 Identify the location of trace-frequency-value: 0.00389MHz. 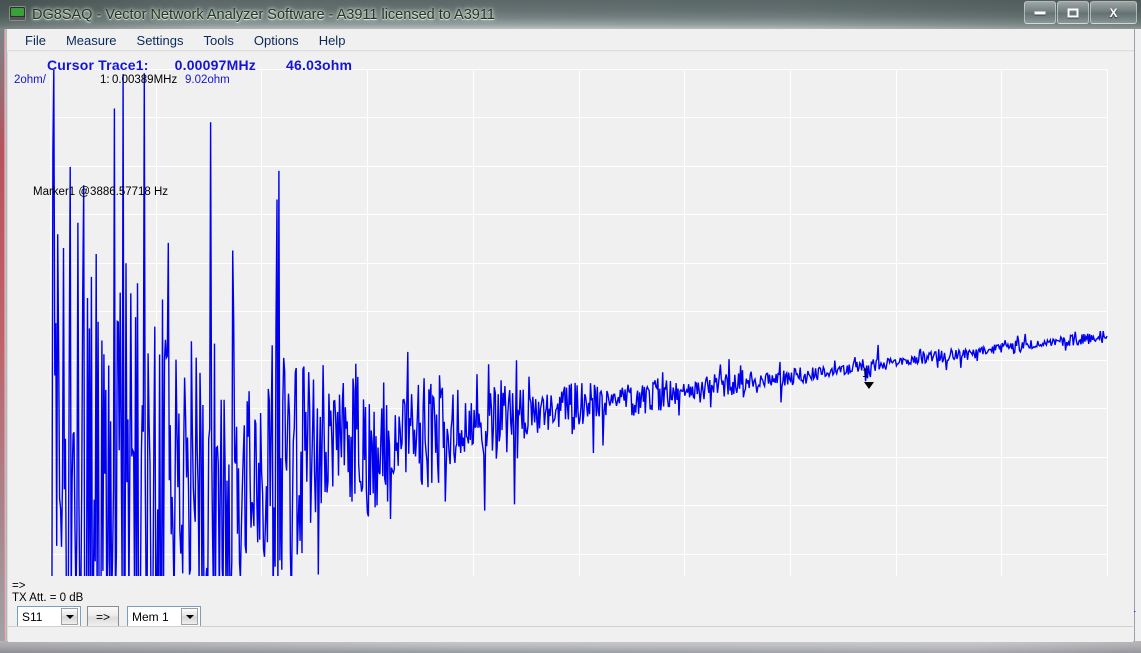
(145, 80).